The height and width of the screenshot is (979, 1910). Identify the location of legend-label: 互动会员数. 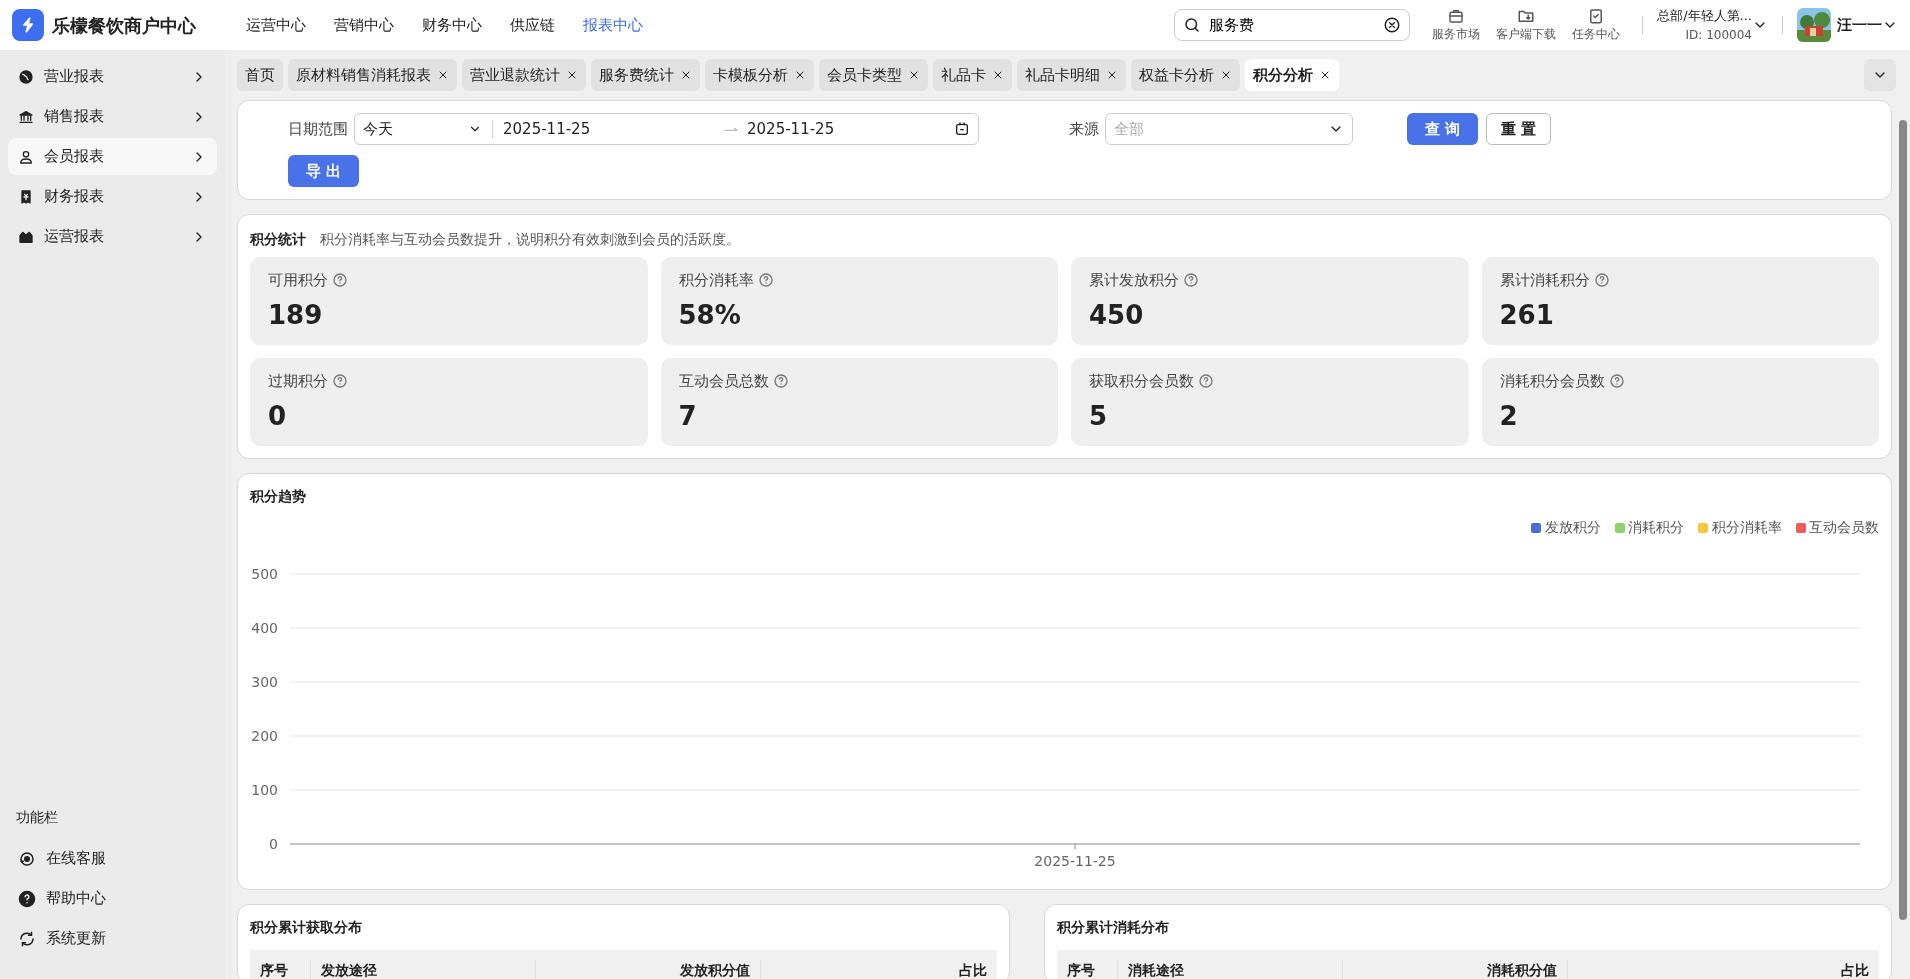
(1844, 527).